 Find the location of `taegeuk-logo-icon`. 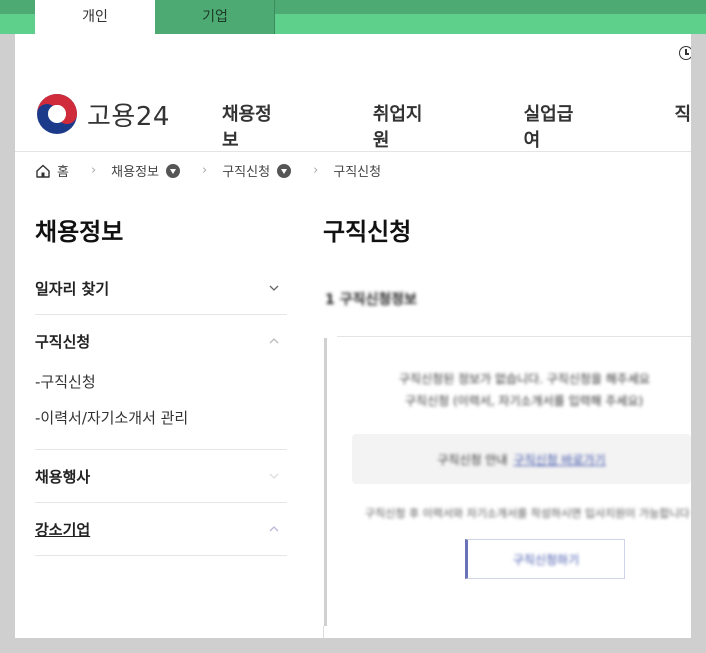

taegeuk-logo-icon is located at coordinates (57, 114).